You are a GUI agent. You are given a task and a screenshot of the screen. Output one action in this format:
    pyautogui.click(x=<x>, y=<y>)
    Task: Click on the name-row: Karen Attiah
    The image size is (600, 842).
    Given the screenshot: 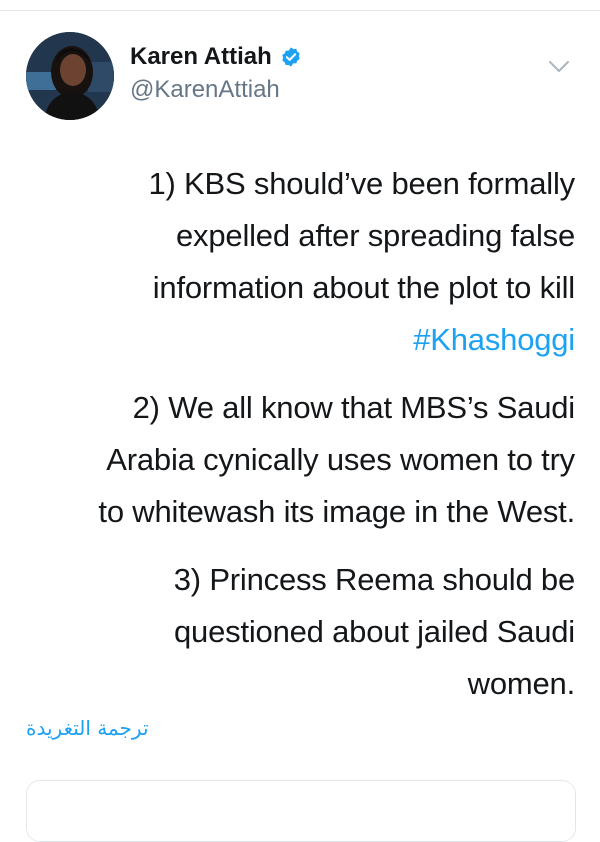 What is the action you would take?
    pyautogui.click(x=216, y=57)
    